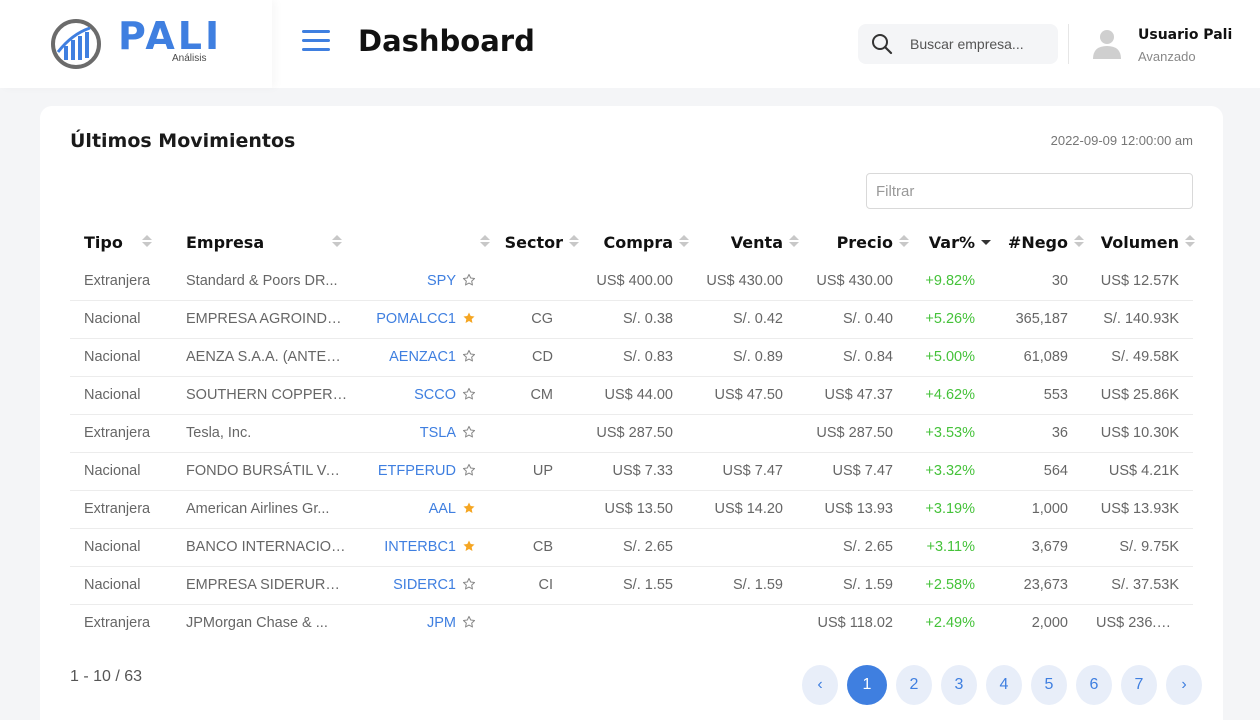 The width and height of the screenshot is (1260, 720). Describe the element at coordinates (121, 509) in the screenshot. I see `tipo-cell: Extranjera` at that location.